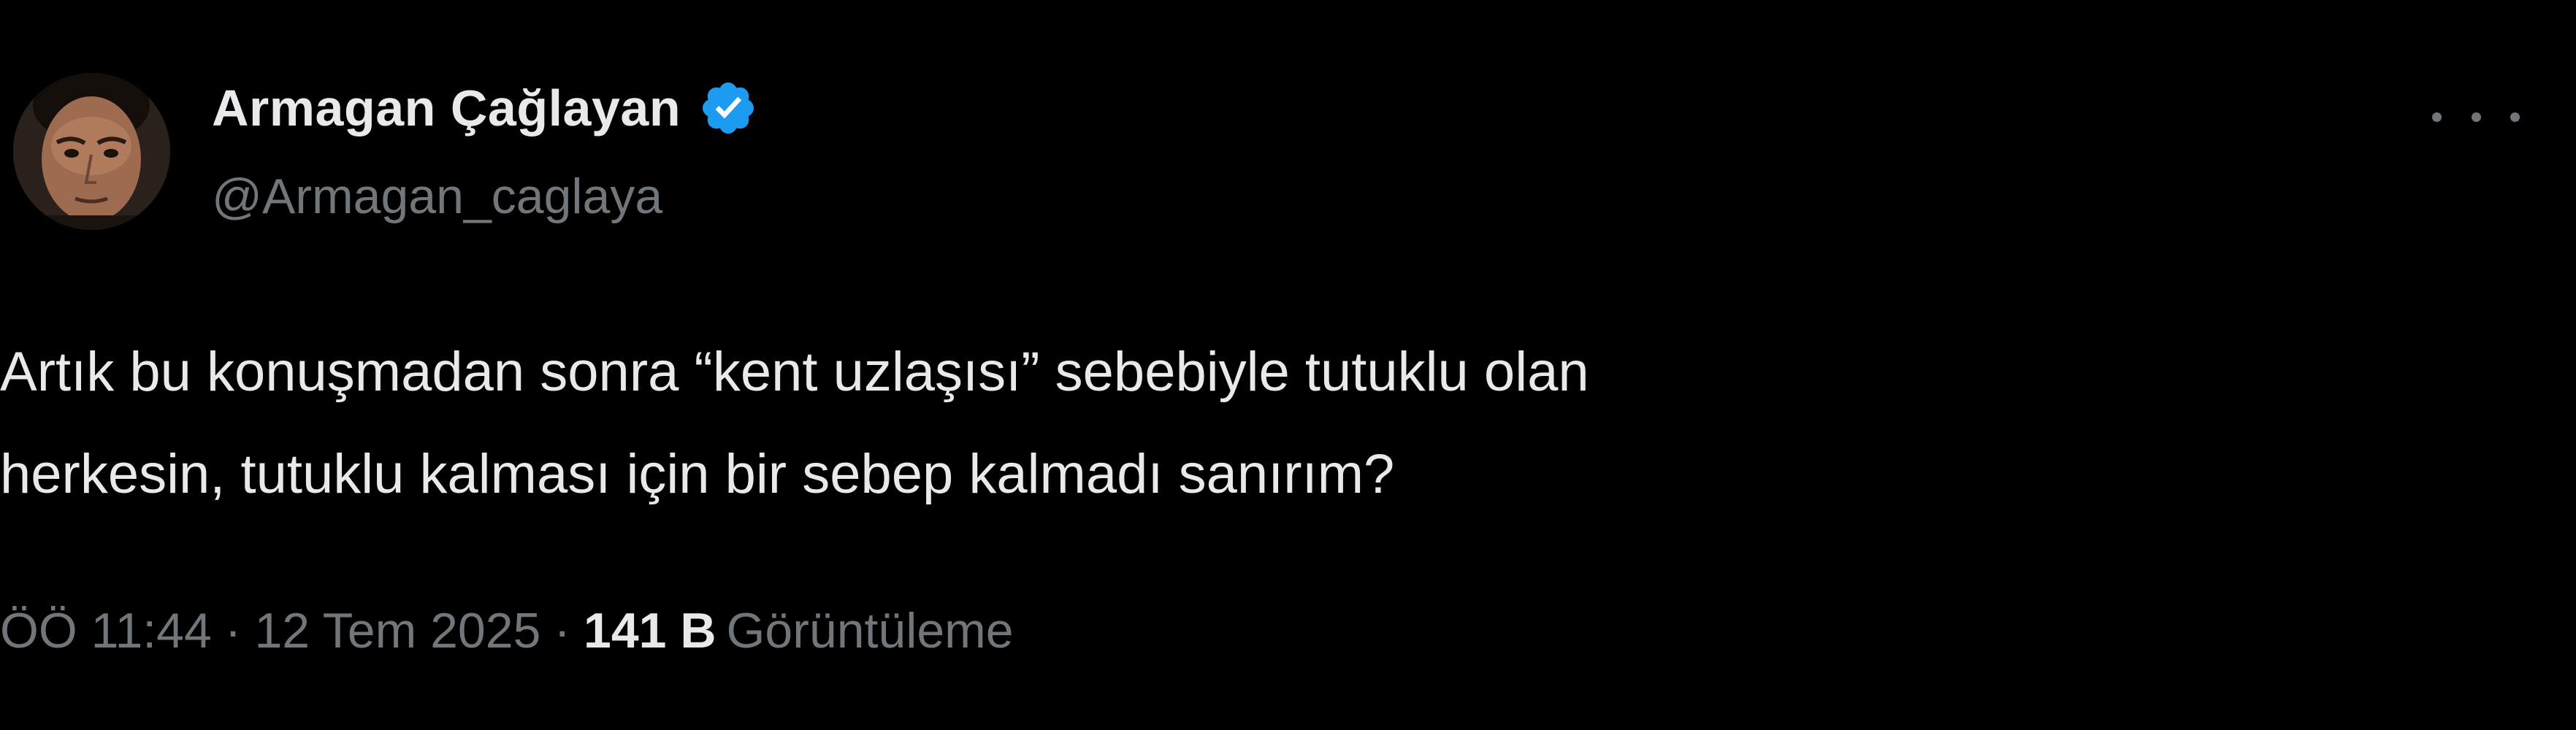 The width and height of the screenshot is (2576, 730). Describe the element at coordinates (650, 631) in the screenshot. I see `views-count: 141 B` at that location.